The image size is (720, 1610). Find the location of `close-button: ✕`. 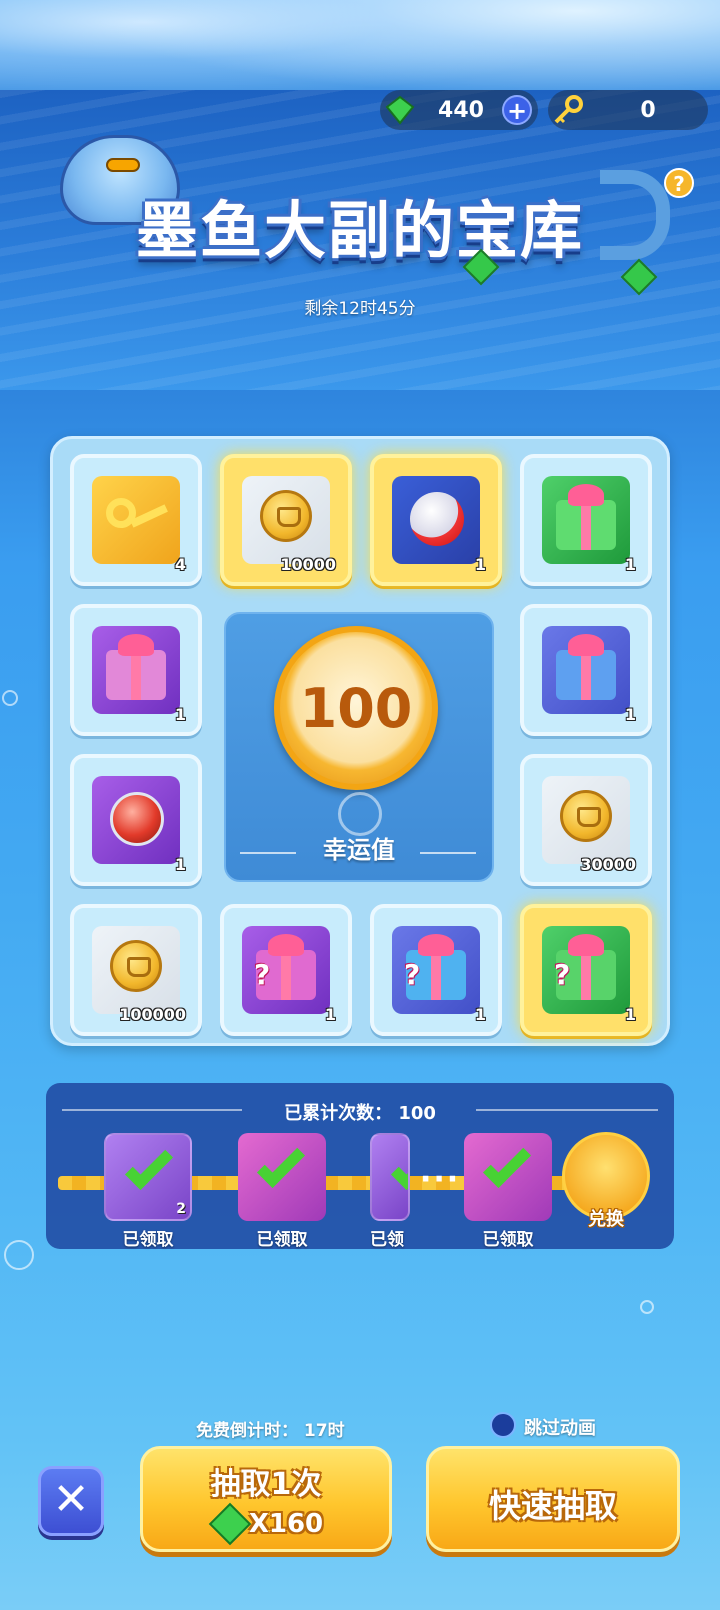

close-button: ✕ is located at coordinates (71, 1501).